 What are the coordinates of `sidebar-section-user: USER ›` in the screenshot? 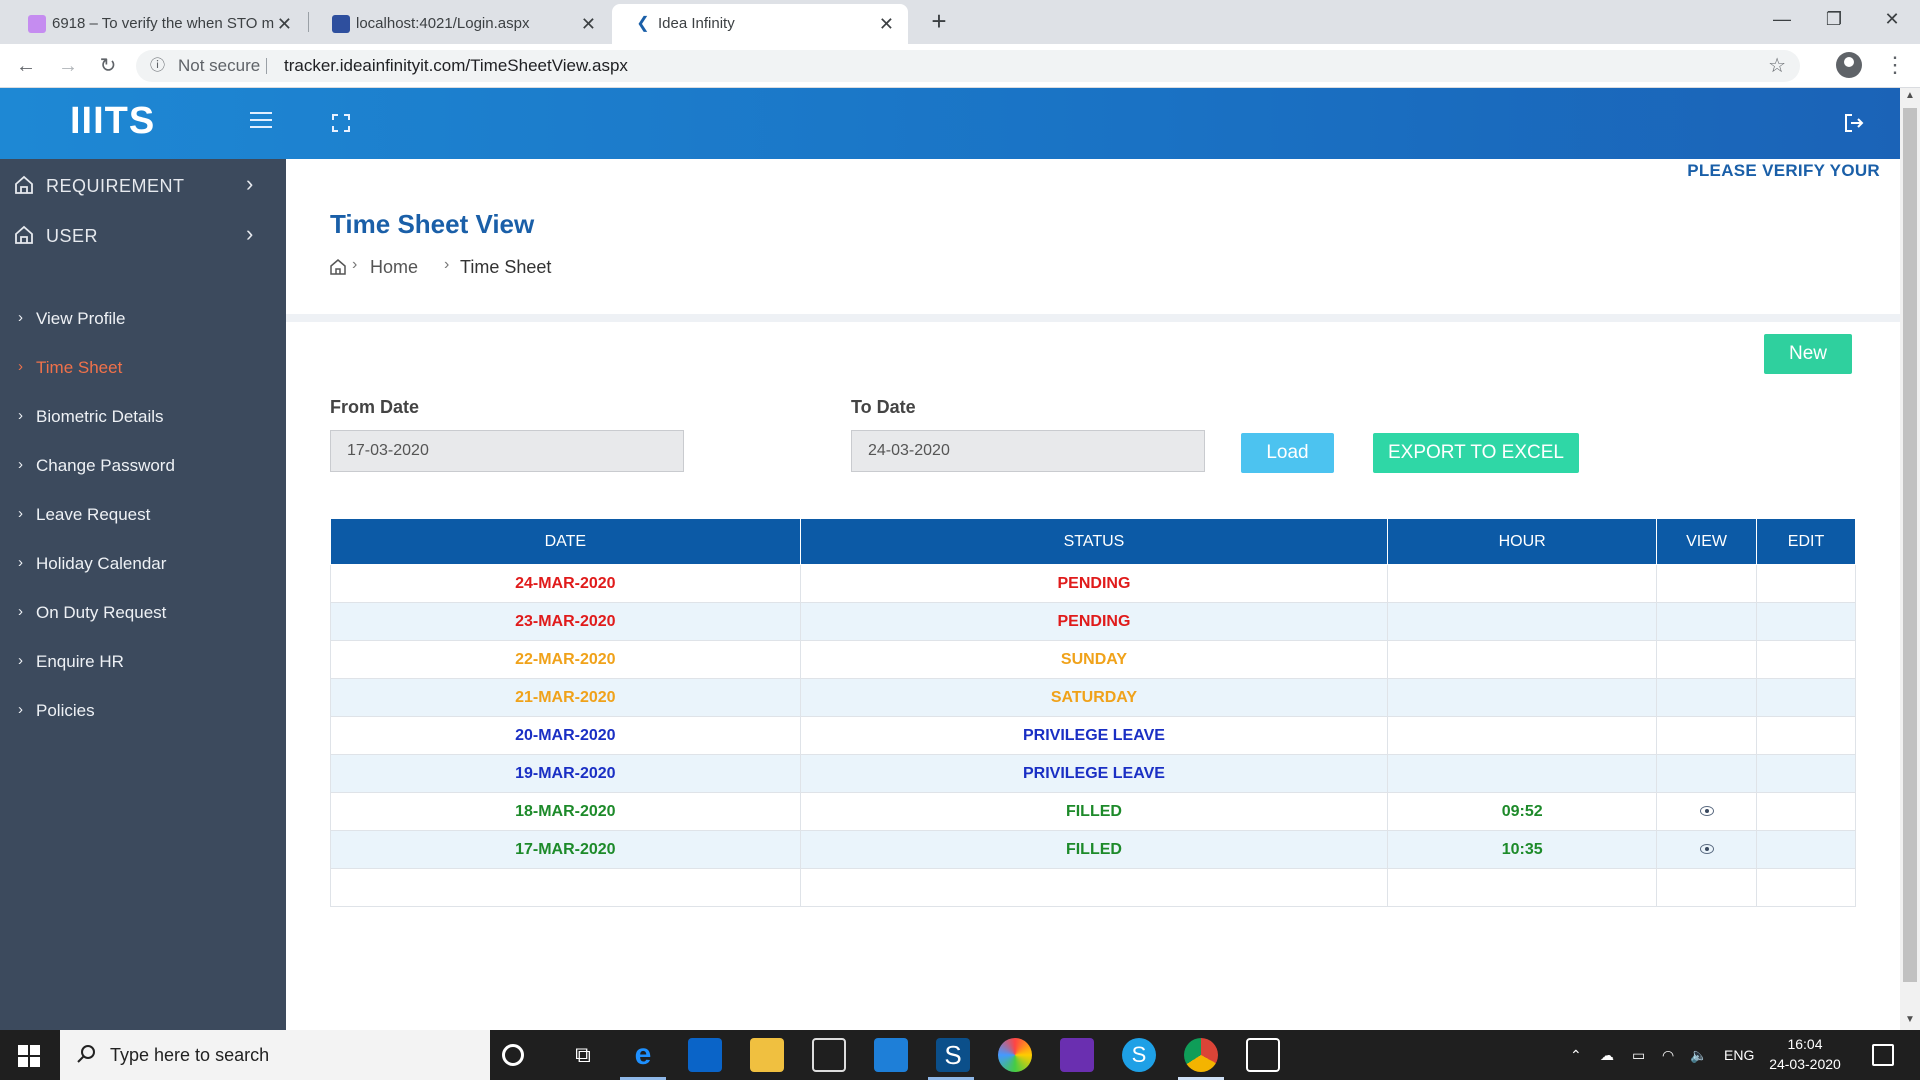 It's located at (143, 236).